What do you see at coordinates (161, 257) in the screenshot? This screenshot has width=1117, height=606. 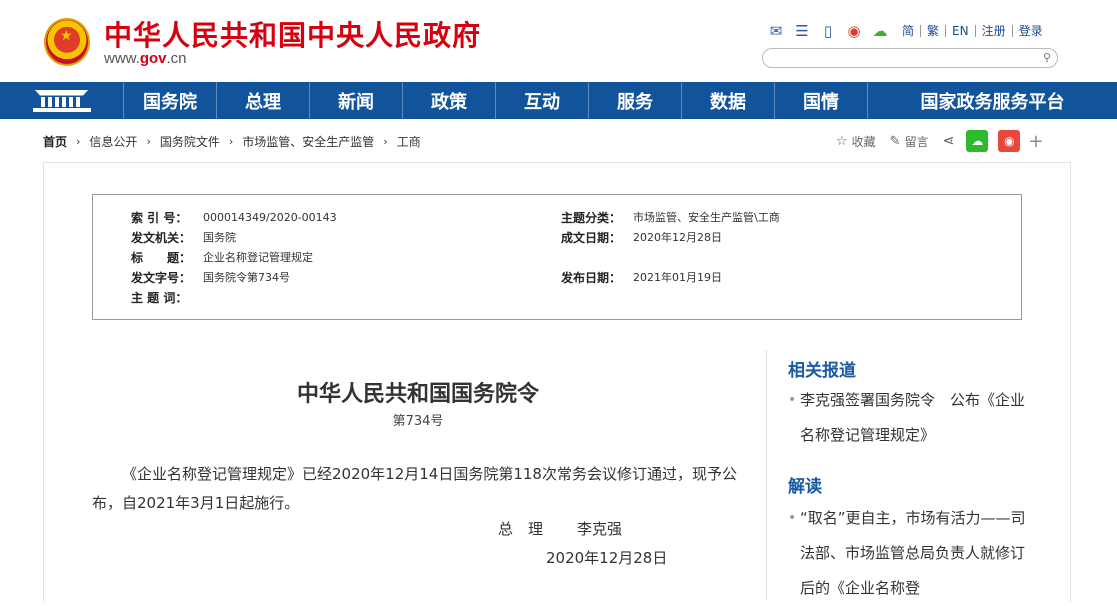 I see `title-label: 标 题：` at bounding box center [161, 257].